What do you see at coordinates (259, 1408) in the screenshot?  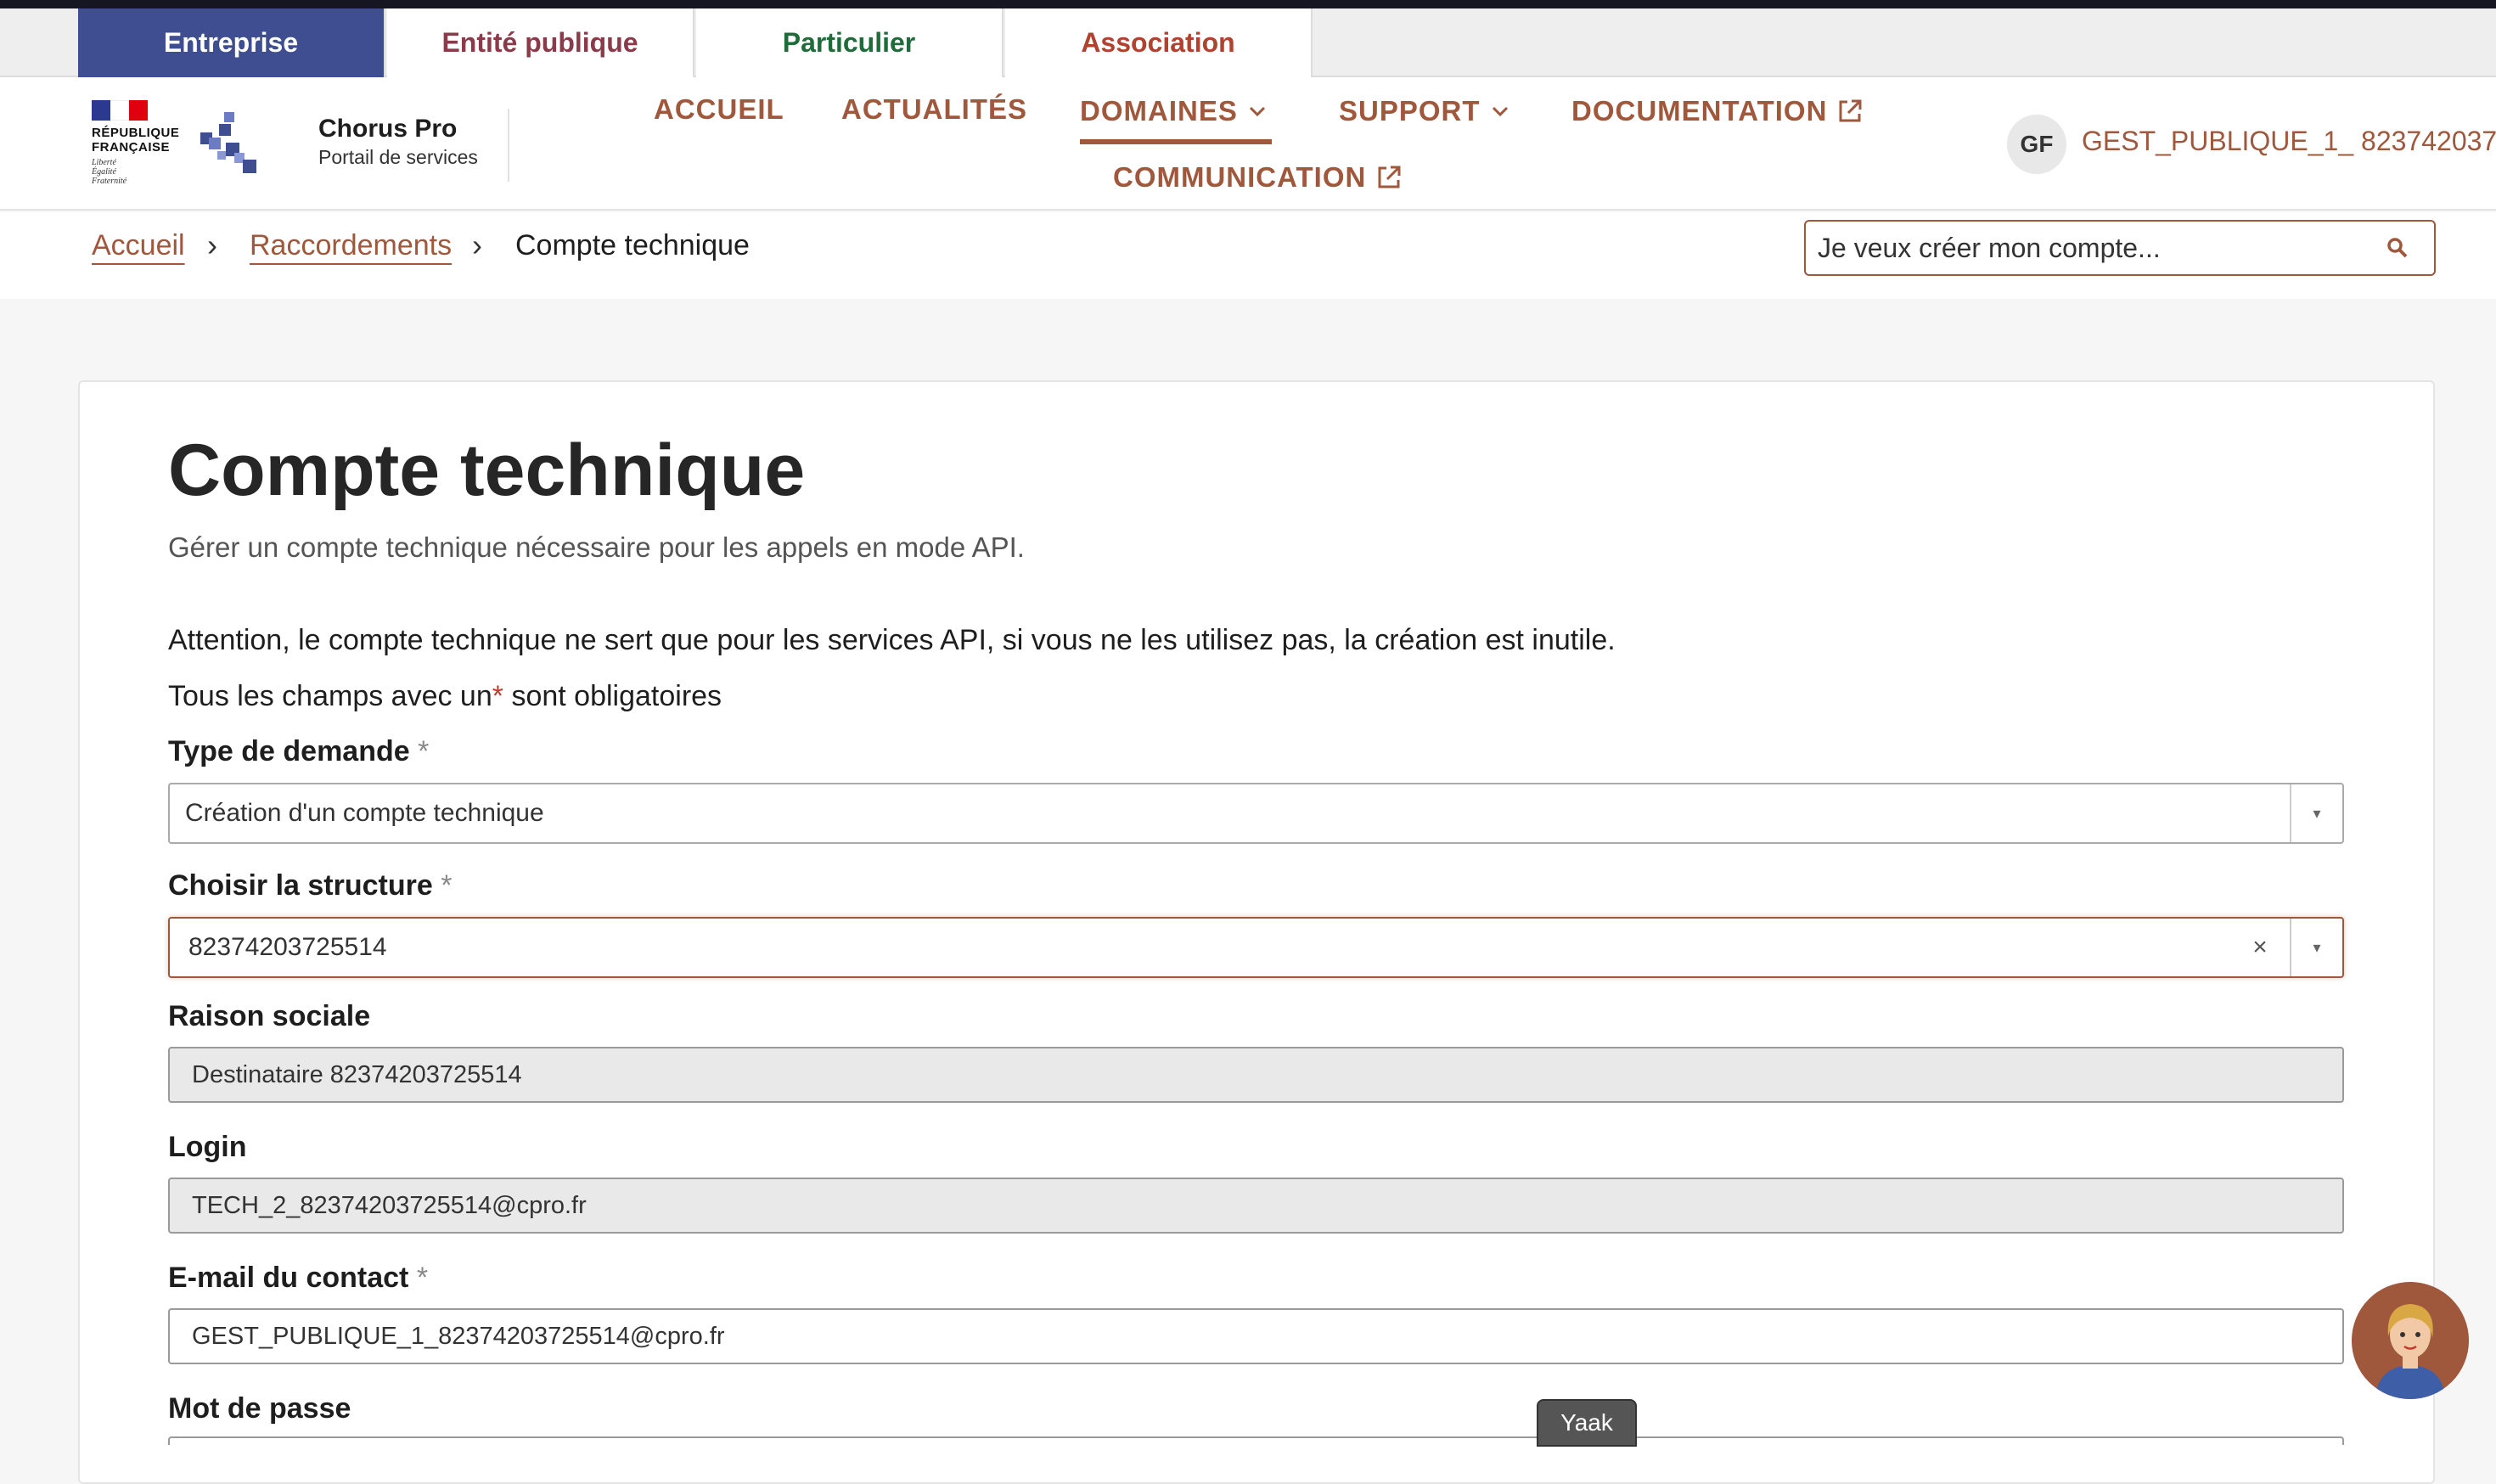 I see `password-label: Mot de passe` at bounding box center [259, 1408].